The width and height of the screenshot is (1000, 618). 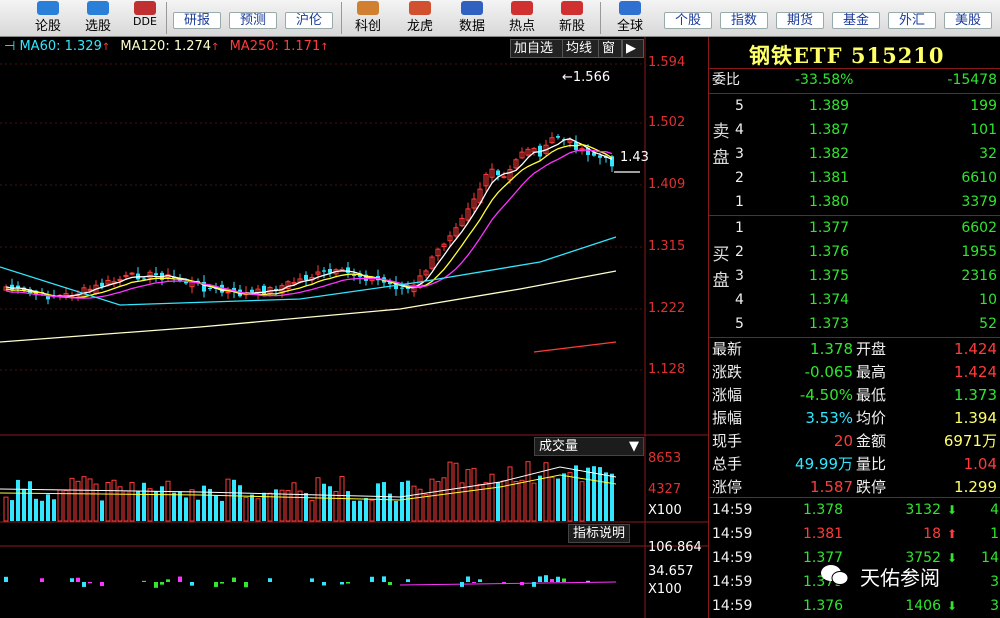 I want to click on stat-row: 涨幅 -4.50% 最低 1.373, so click(x=854, y=395).